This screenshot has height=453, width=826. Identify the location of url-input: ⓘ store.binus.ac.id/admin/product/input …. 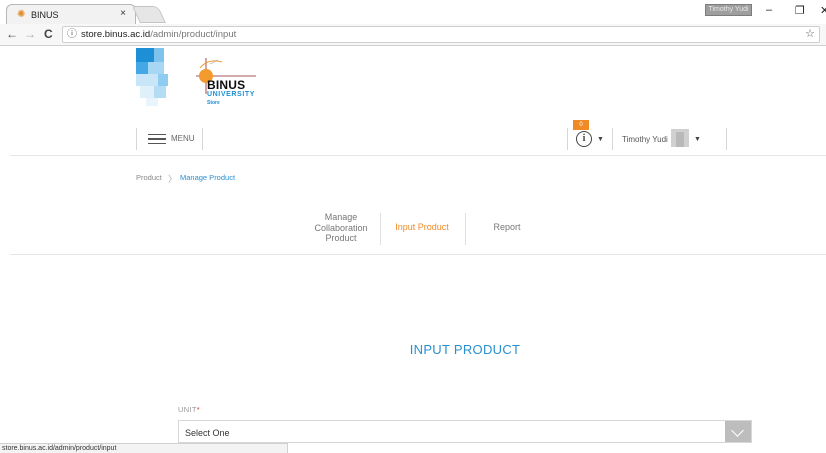
(441, 34).